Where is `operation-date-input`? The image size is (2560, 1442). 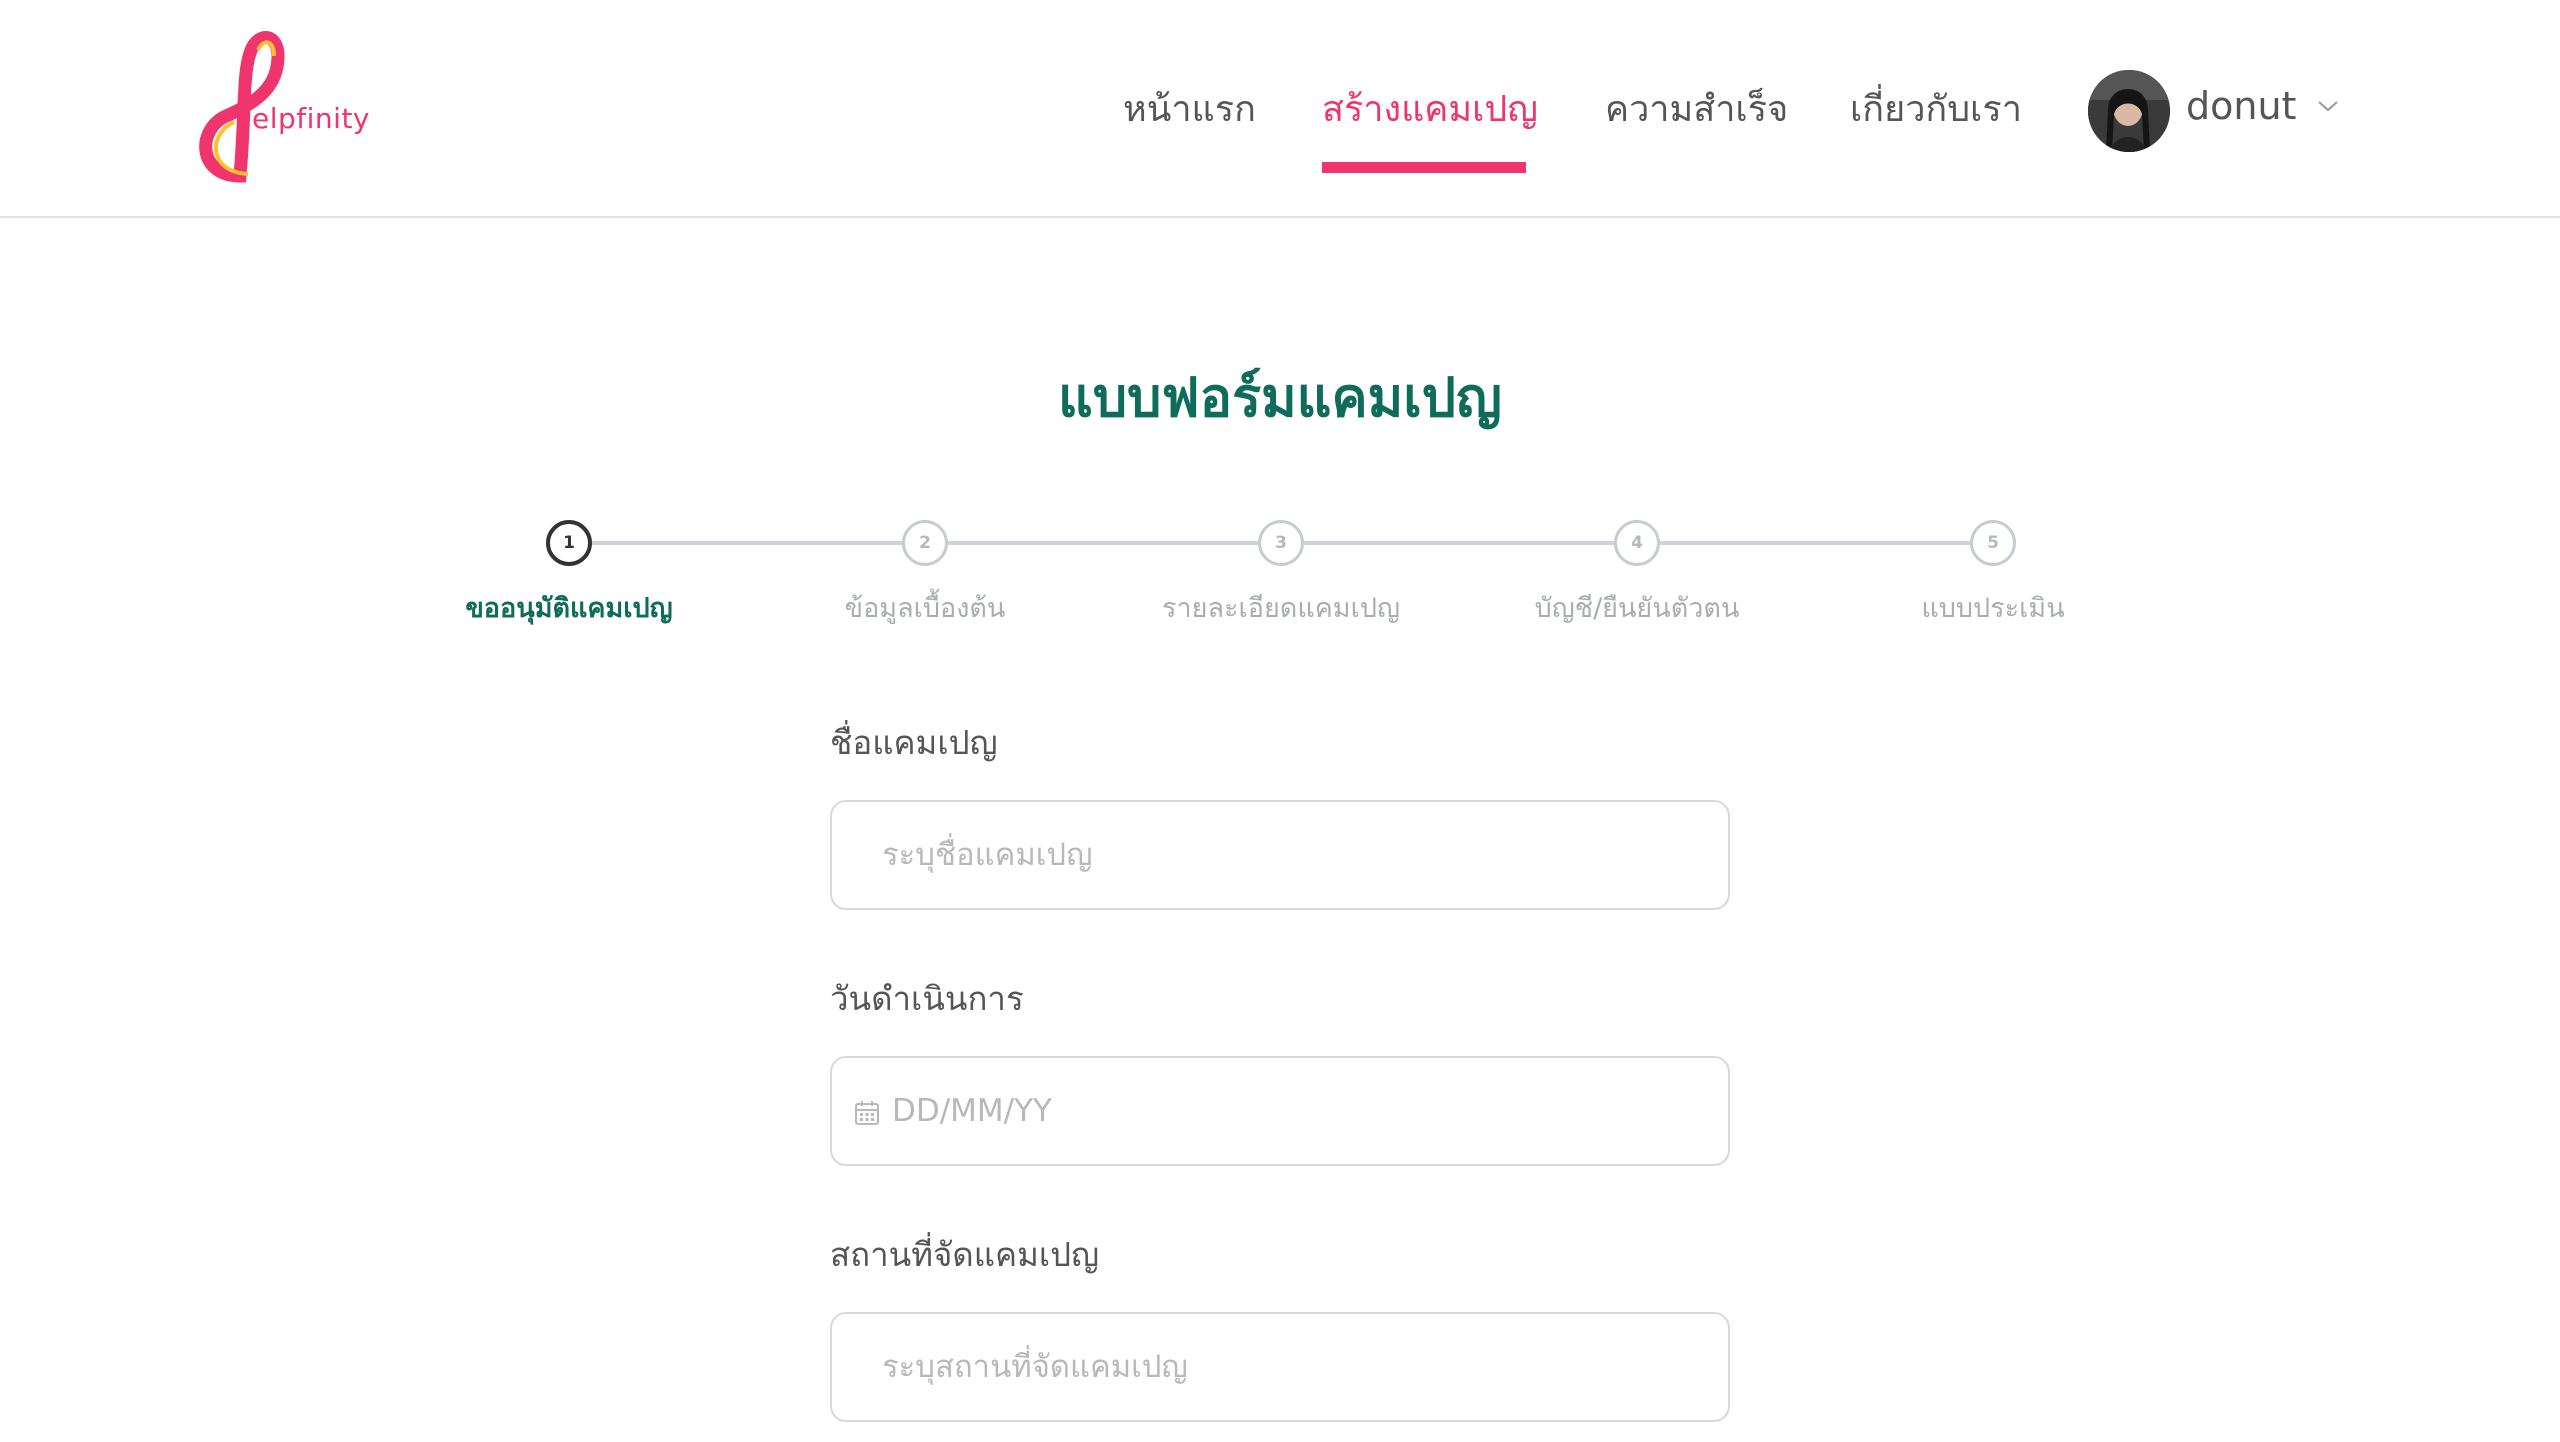 operation-date-input is located at coordinates (1280, 1111).